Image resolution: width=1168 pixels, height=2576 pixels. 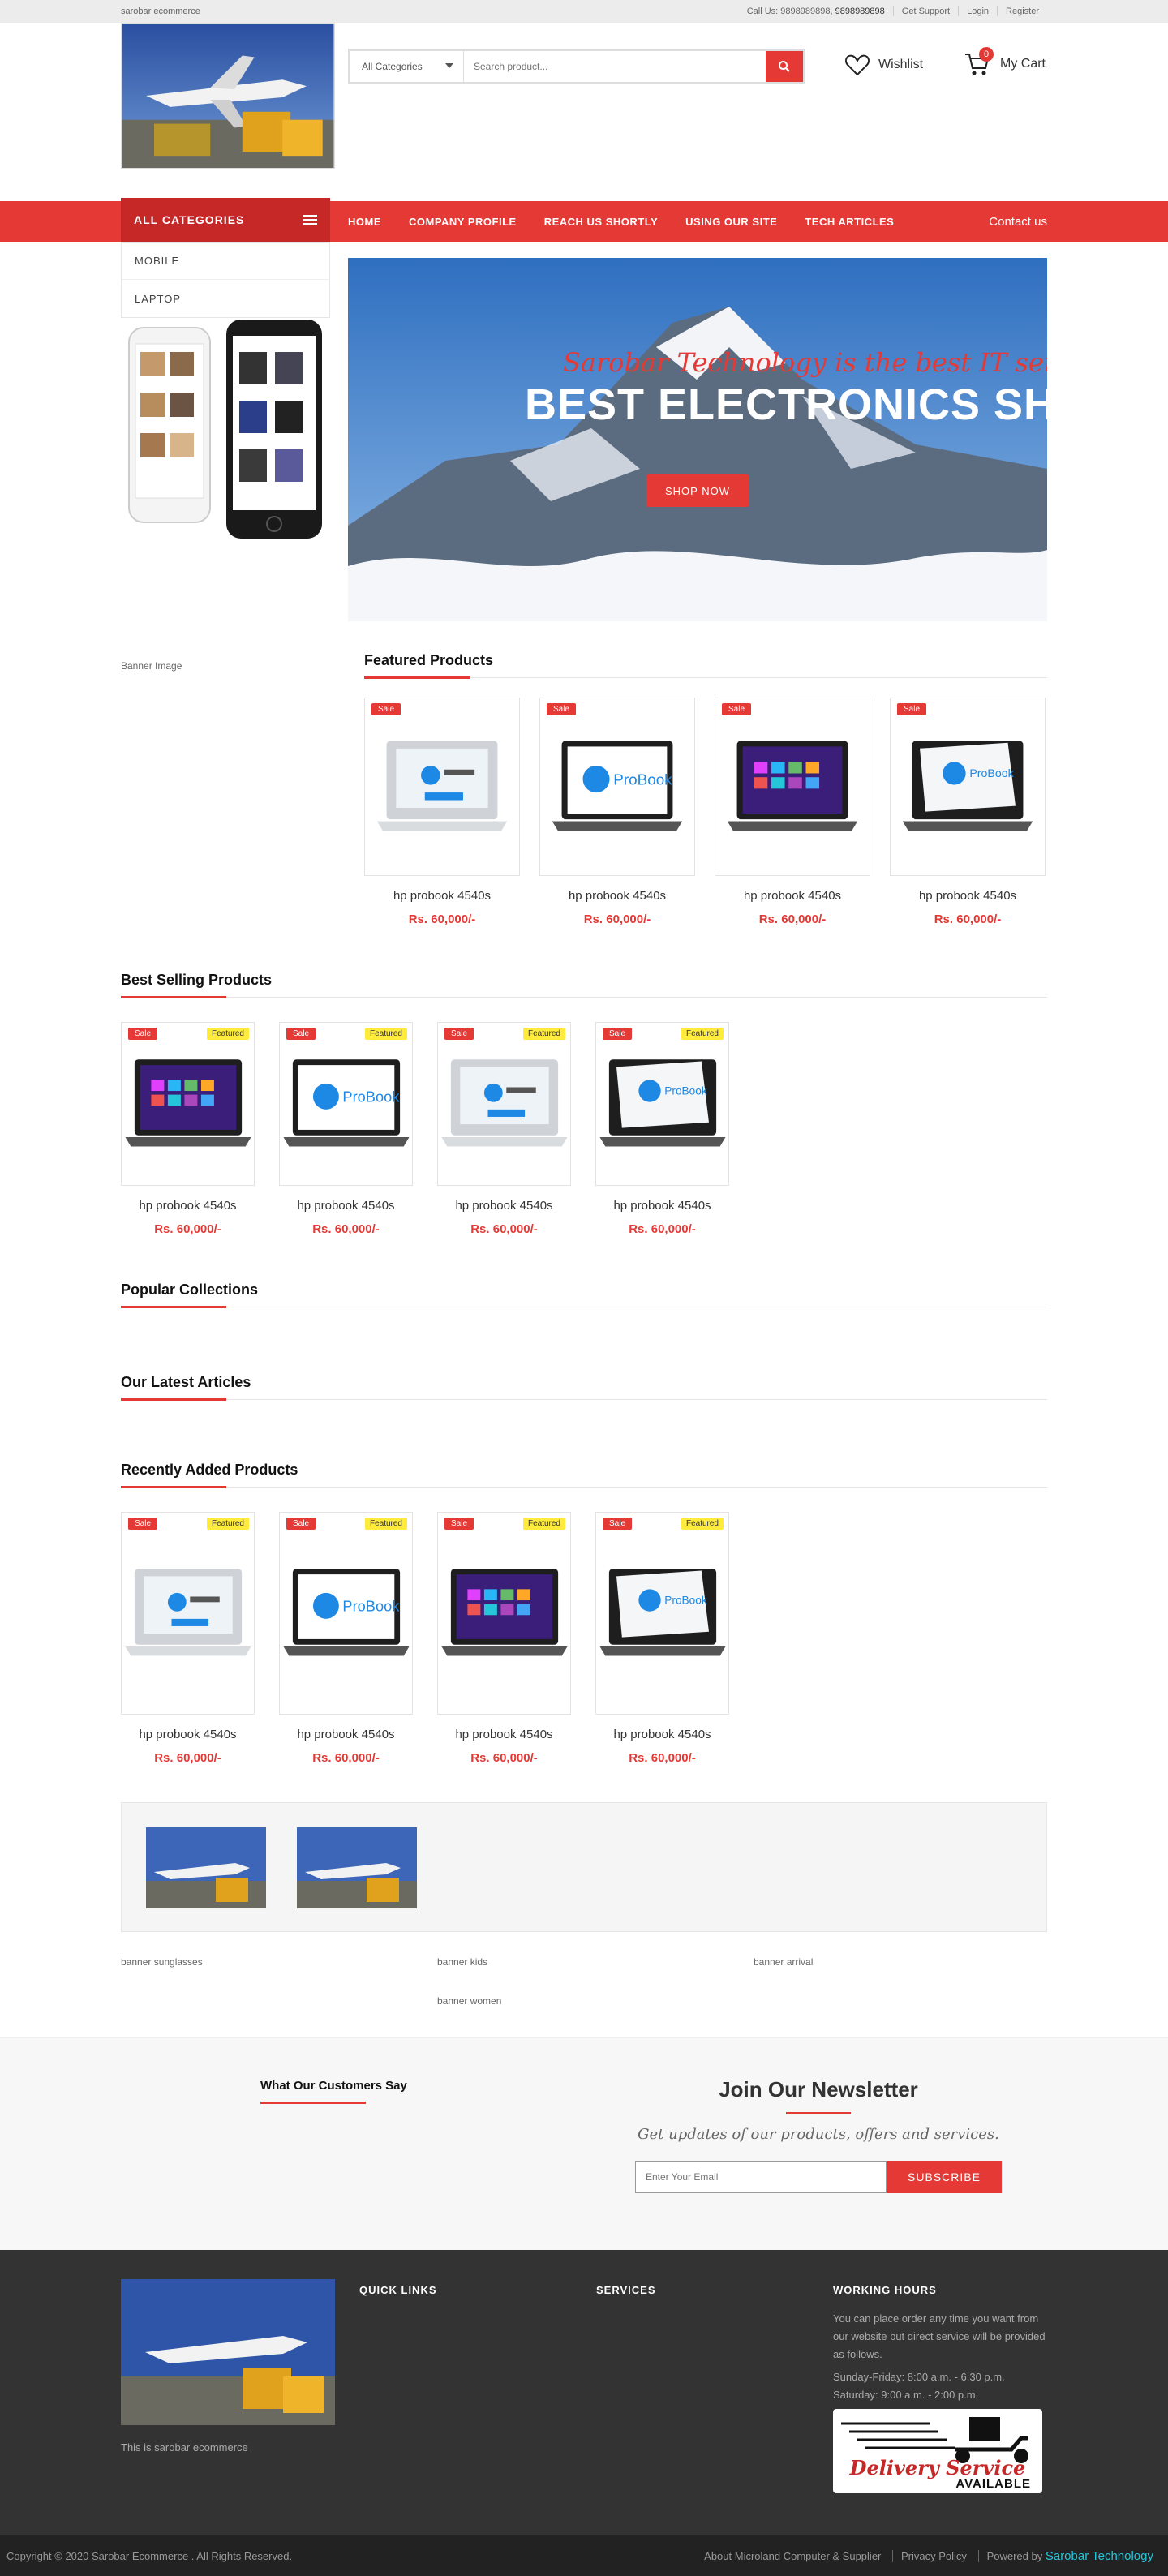 I want to click on footer-quick-links: QUICK LINKS, so click(x=398, y=2290).